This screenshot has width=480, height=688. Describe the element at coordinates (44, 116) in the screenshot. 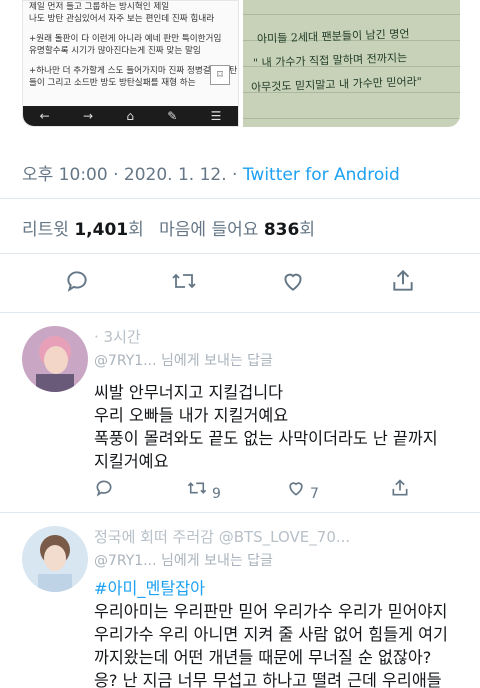

I see `back-icon: ←` at that location.